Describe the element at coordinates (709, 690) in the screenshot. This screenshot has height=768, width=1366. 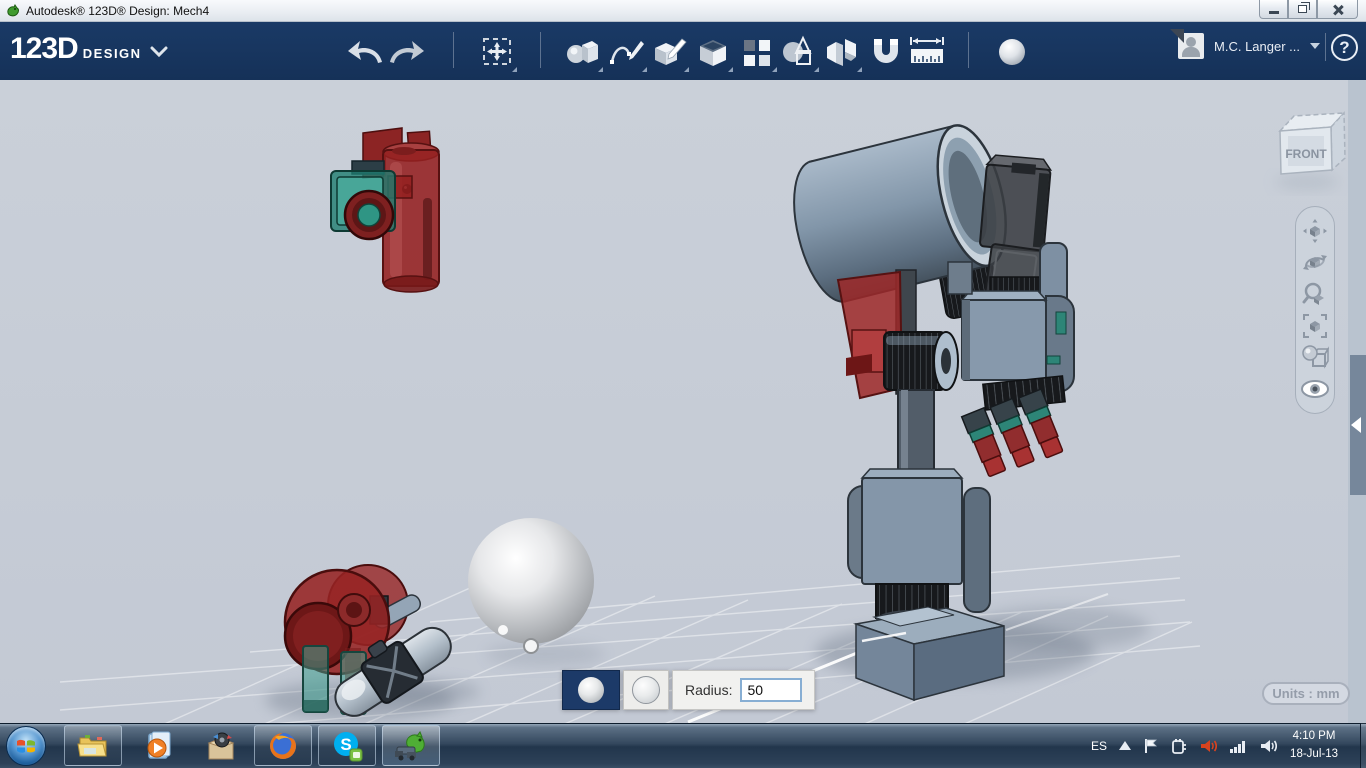
I see `radius-label: Radius:` at that location.